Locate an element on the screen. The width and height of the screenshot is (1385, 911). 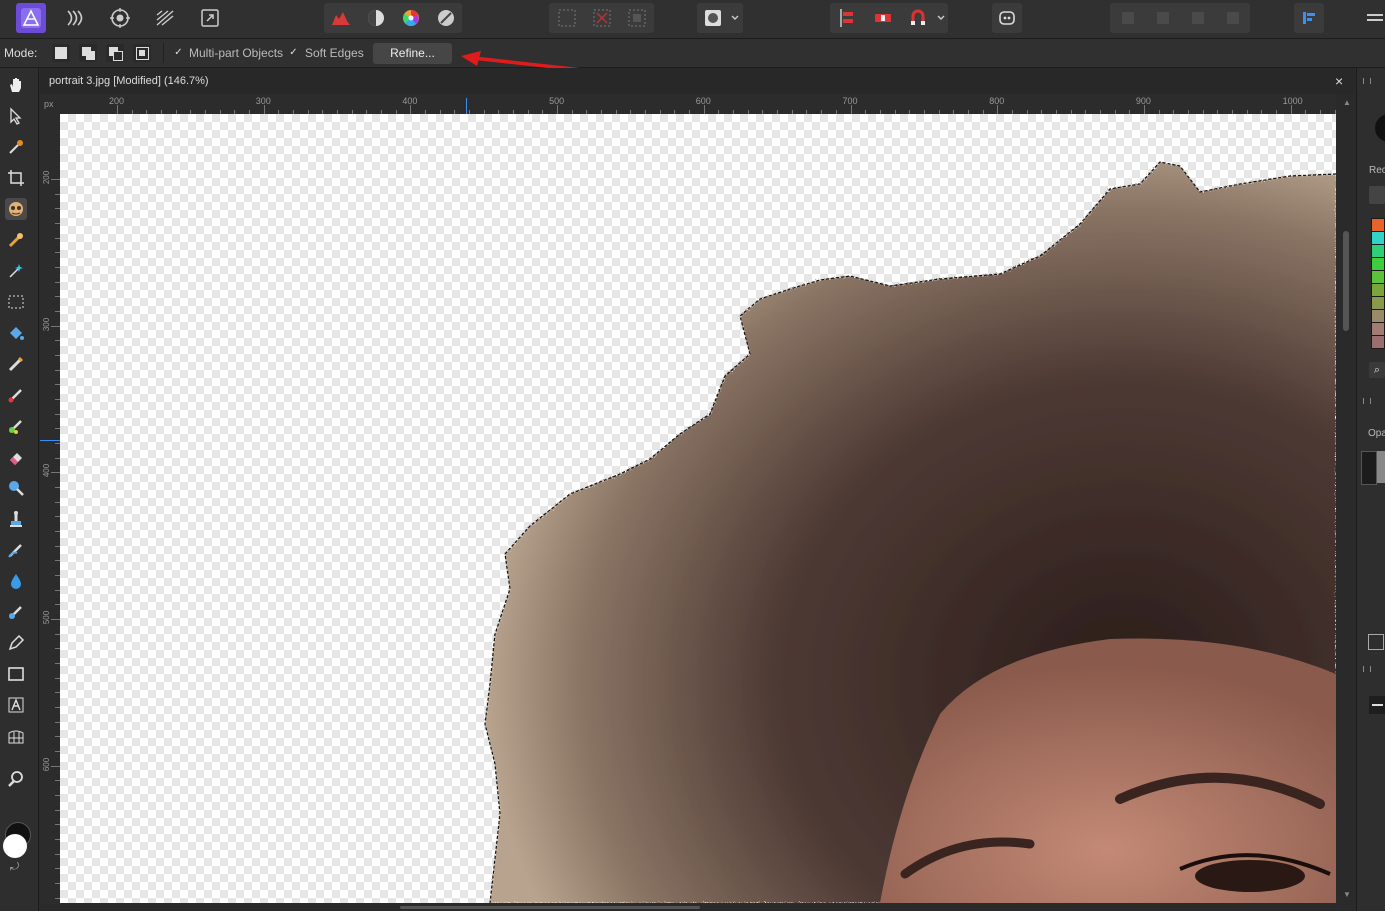
eyedropper-icon is located at coordinates (1377, 195).